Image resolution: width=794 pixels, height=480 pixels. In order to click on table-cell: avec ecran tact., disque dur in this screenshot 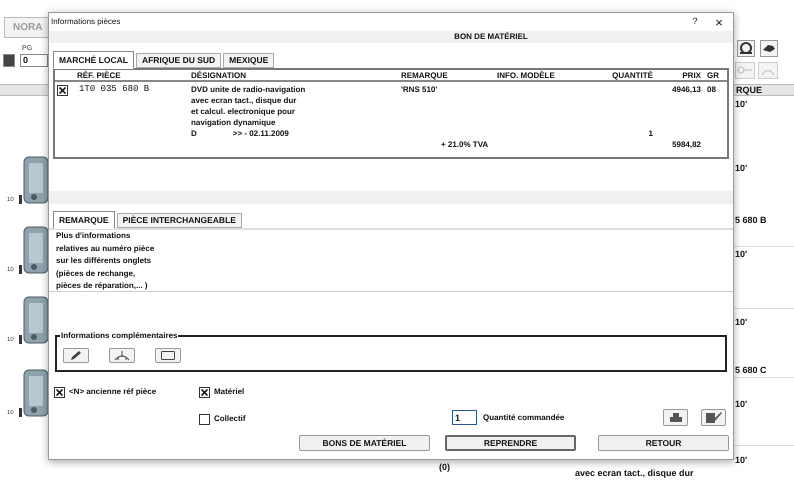, I will do `click(634, 473)`.